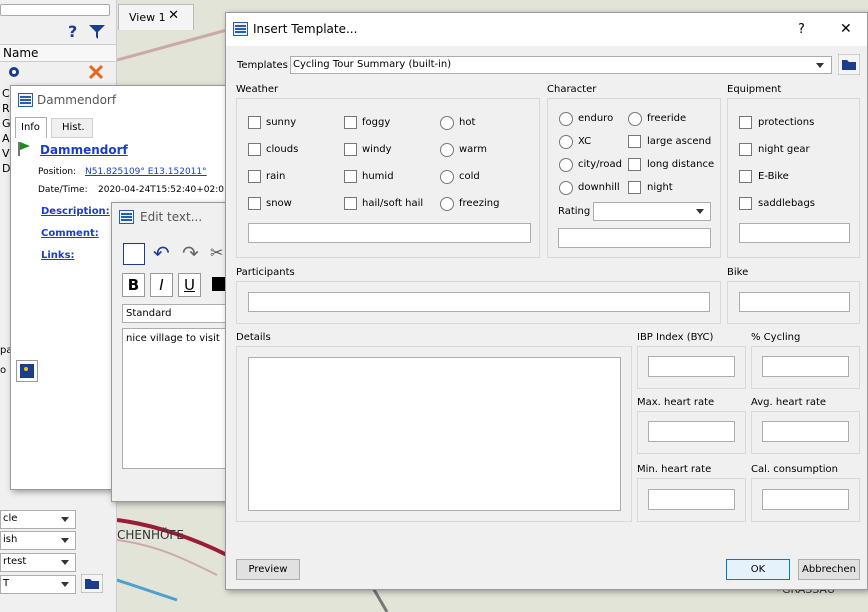 The height and width of the screenshot is (612, 868). What do you see at coordinates (745, 122) in the screenshot?
I see `checkbox-protections` at bounding box center [745, 122].